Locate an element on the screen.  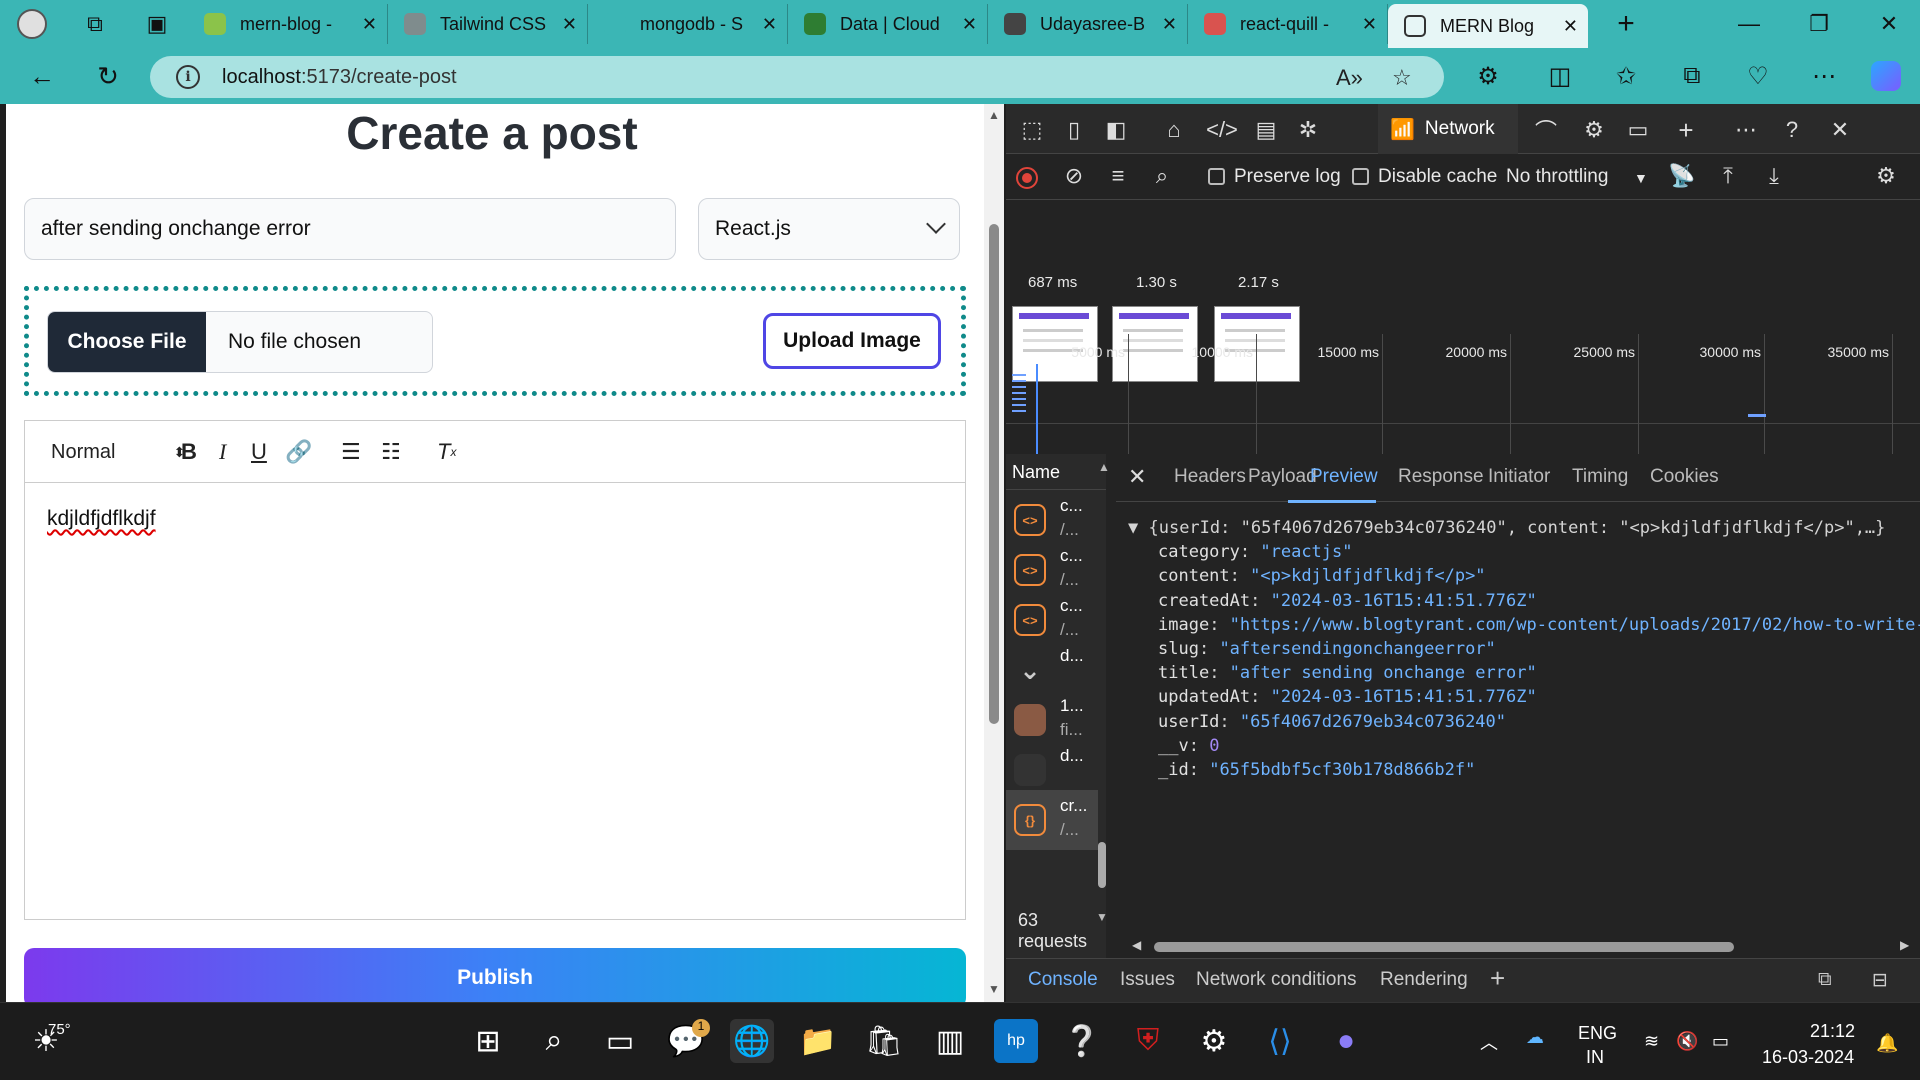
tab-timing: Timing is located at coordinates (1600, 477).